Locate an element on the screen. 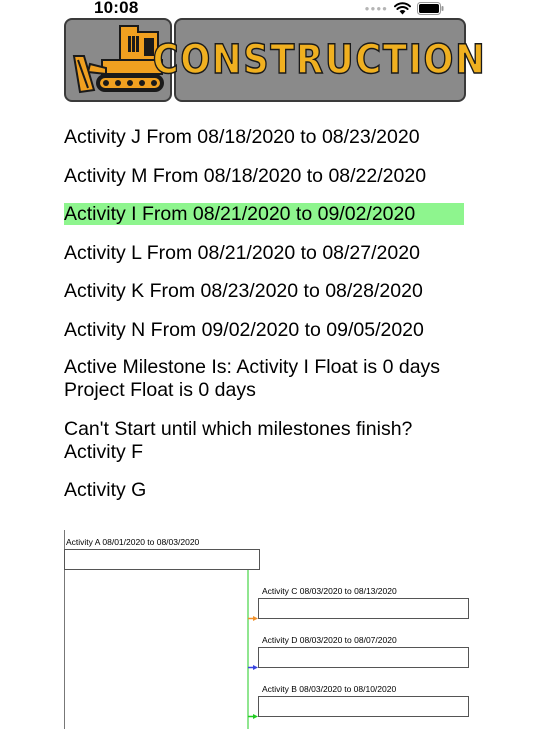 The height and width of the screenshot is (729, 536). battery-icon is located at coordinates (430, 8).